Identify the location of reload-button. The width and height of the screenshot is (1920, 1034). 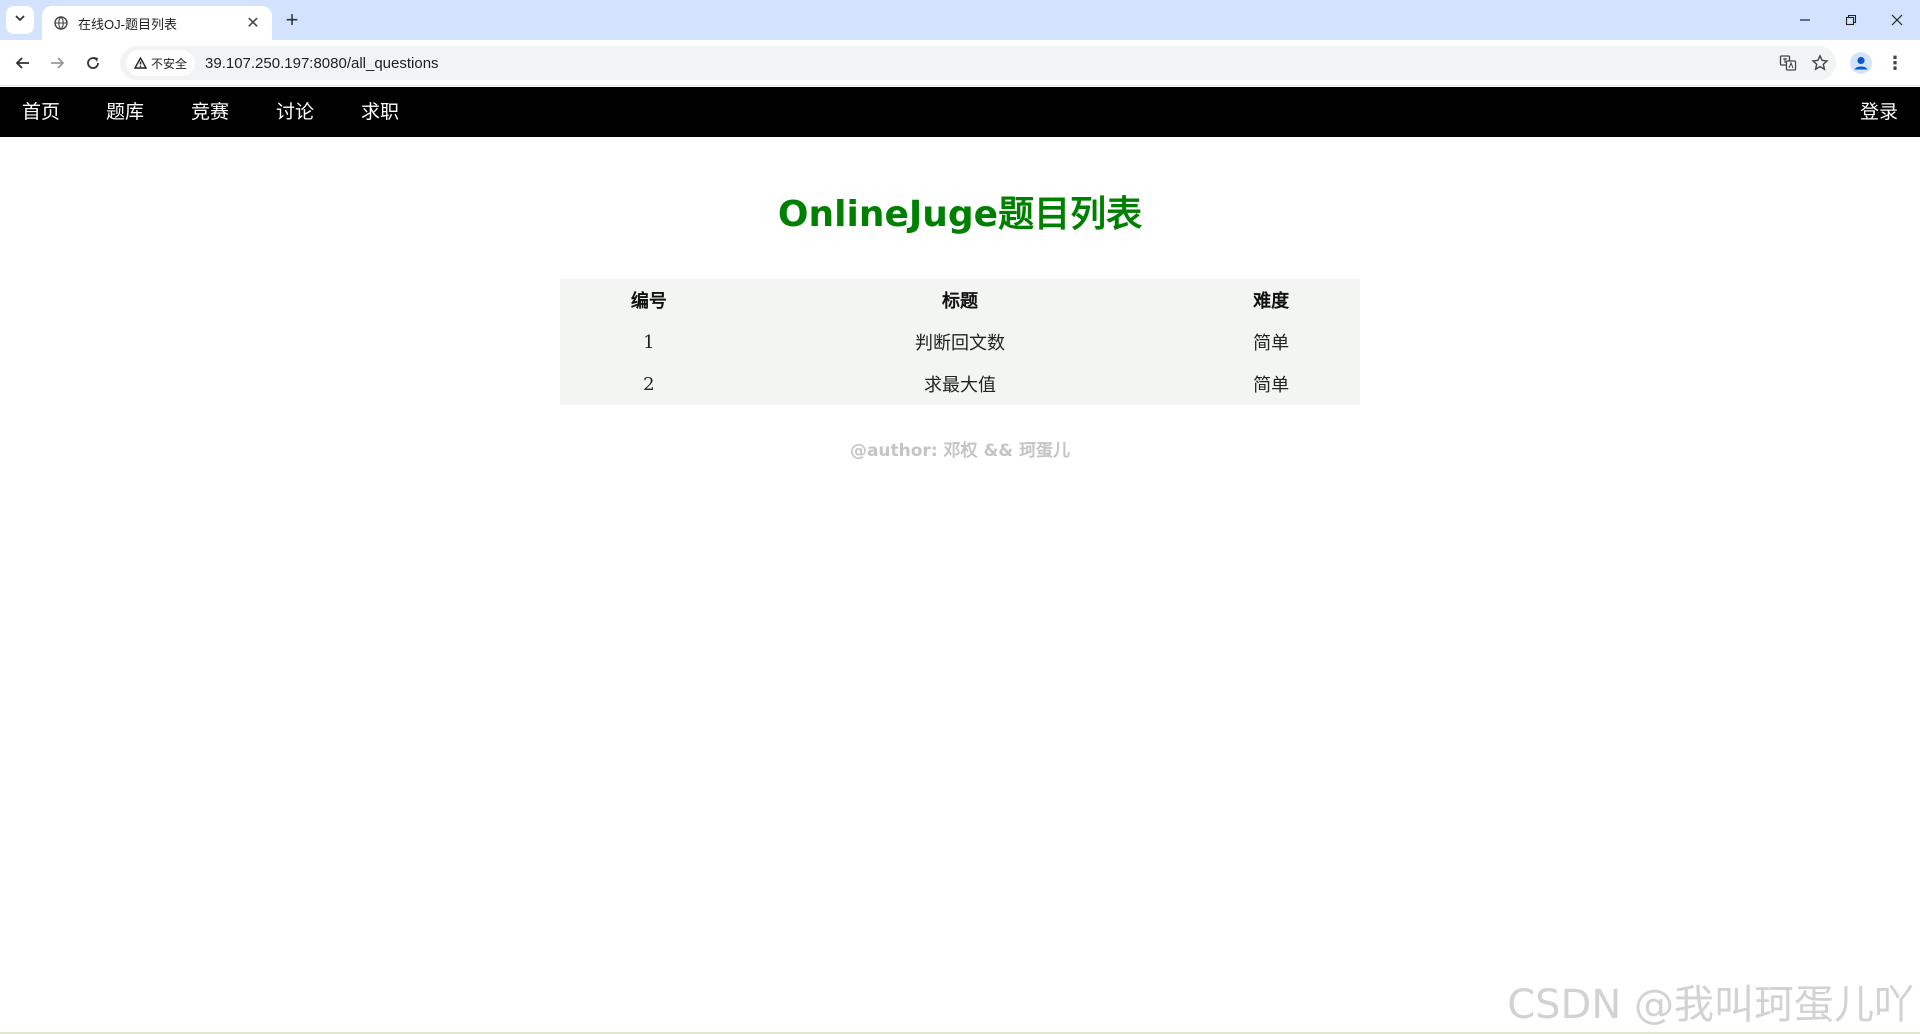
(93, 63).